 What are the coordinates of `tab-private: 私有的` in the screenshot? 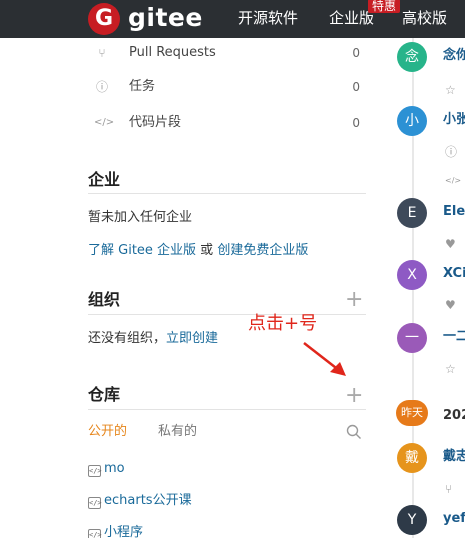 It's located at (177, 432).